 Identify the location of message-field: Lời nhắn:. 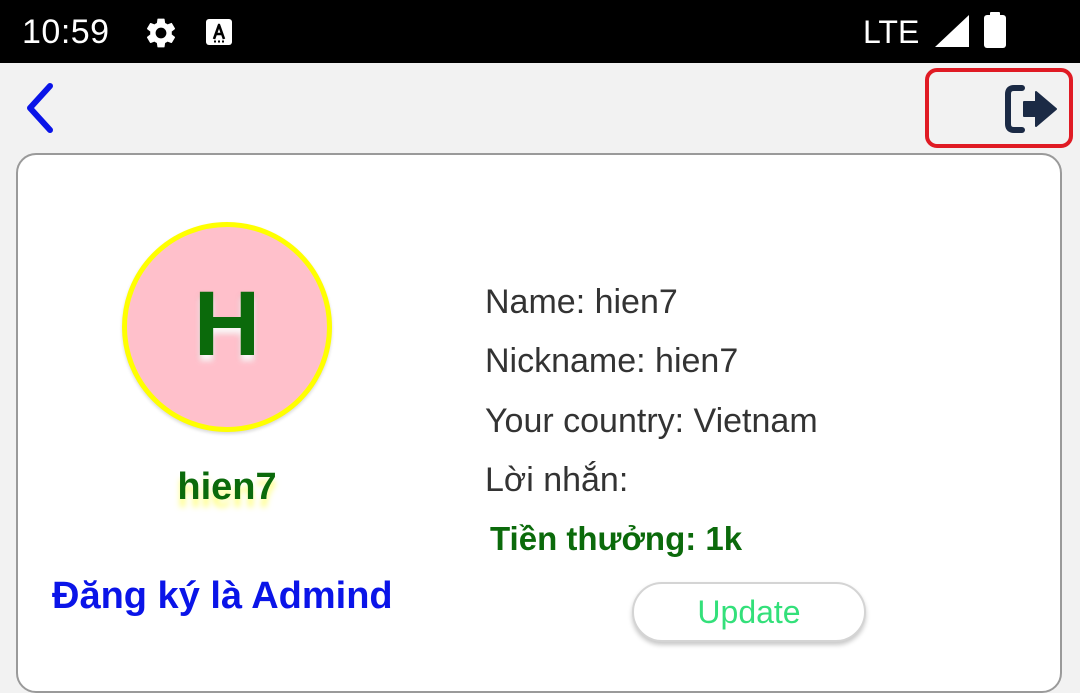
(557, 480).